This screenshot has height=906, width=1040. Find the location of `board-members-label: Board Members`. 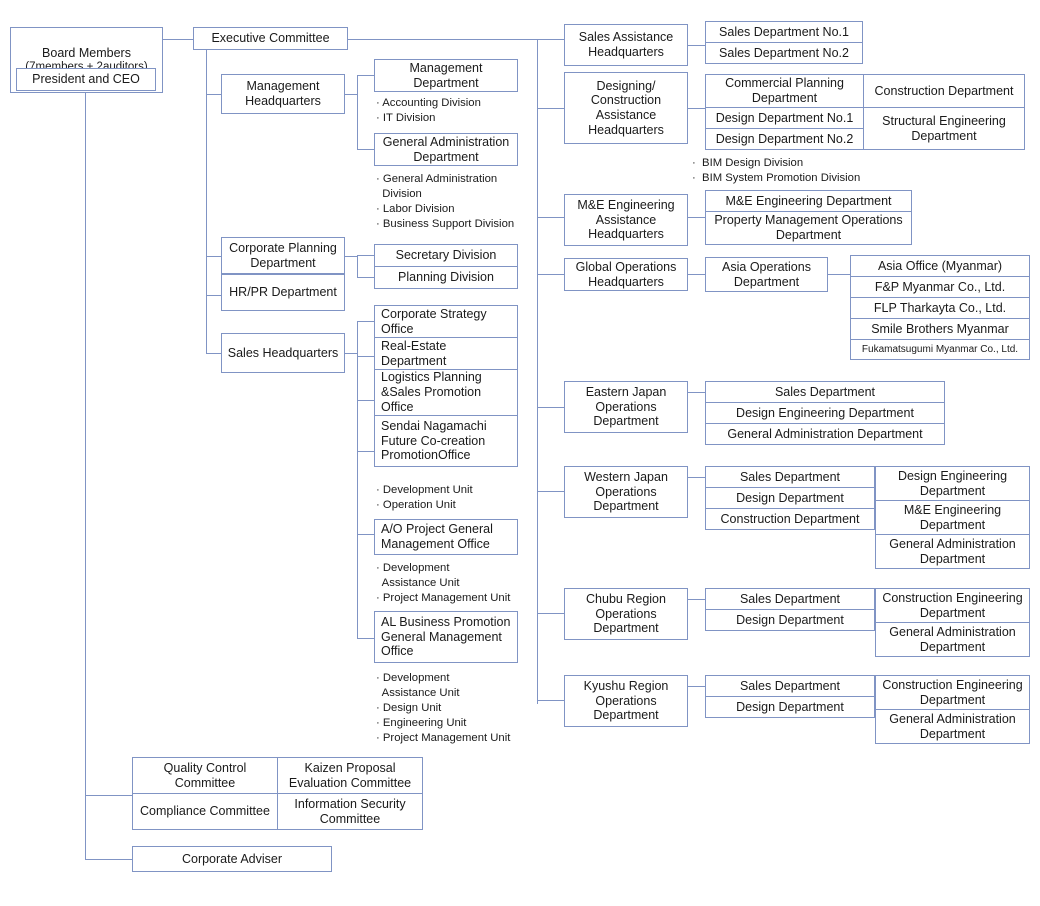

board-members-label: Board Members is located at coordinates (86, 52).